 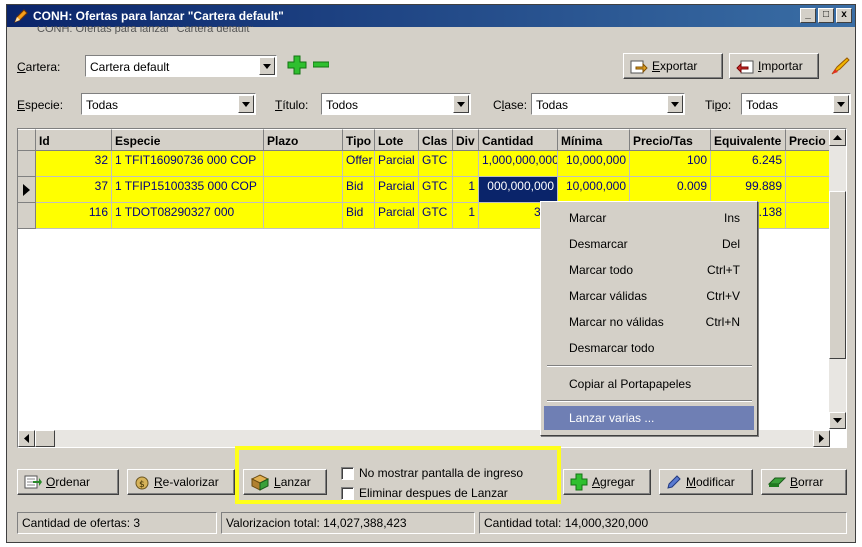 I want to click on add-cartera-icon, so click(x=297, y=65).